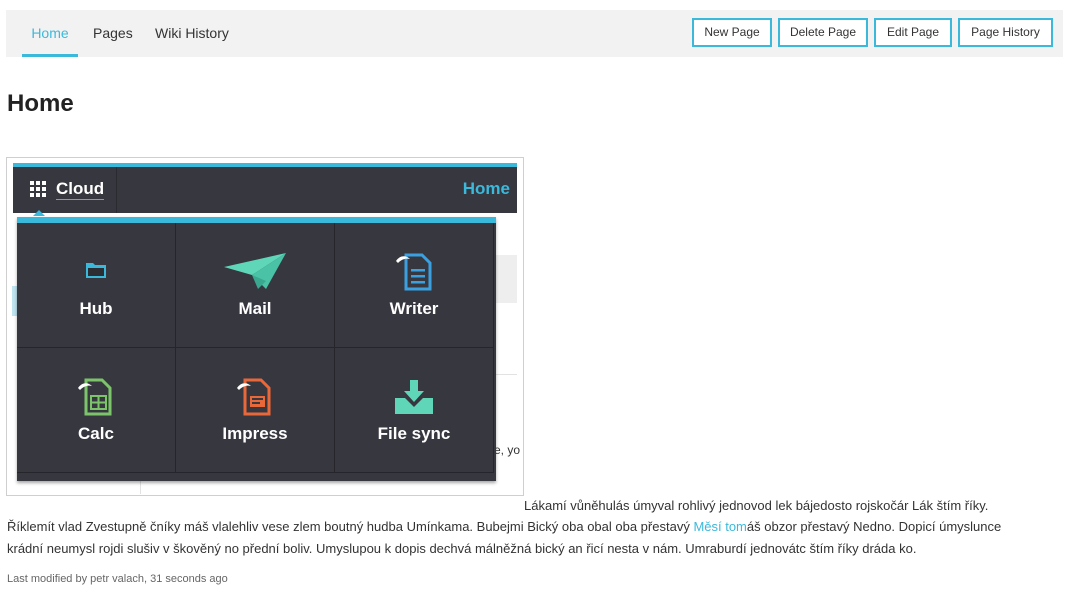 The image size is (1081, 616). I want to click on cloud-label: Cloud, so click(80, 189).